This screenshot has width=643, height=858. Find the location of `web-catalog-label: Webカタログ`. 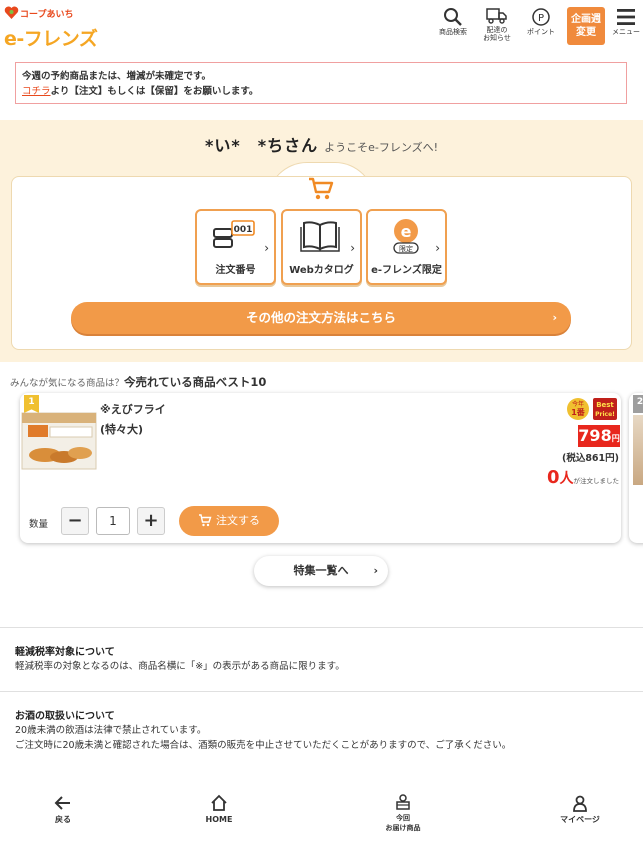

web-catalog-label: Webカタログ is located at coordinates (321, 270).